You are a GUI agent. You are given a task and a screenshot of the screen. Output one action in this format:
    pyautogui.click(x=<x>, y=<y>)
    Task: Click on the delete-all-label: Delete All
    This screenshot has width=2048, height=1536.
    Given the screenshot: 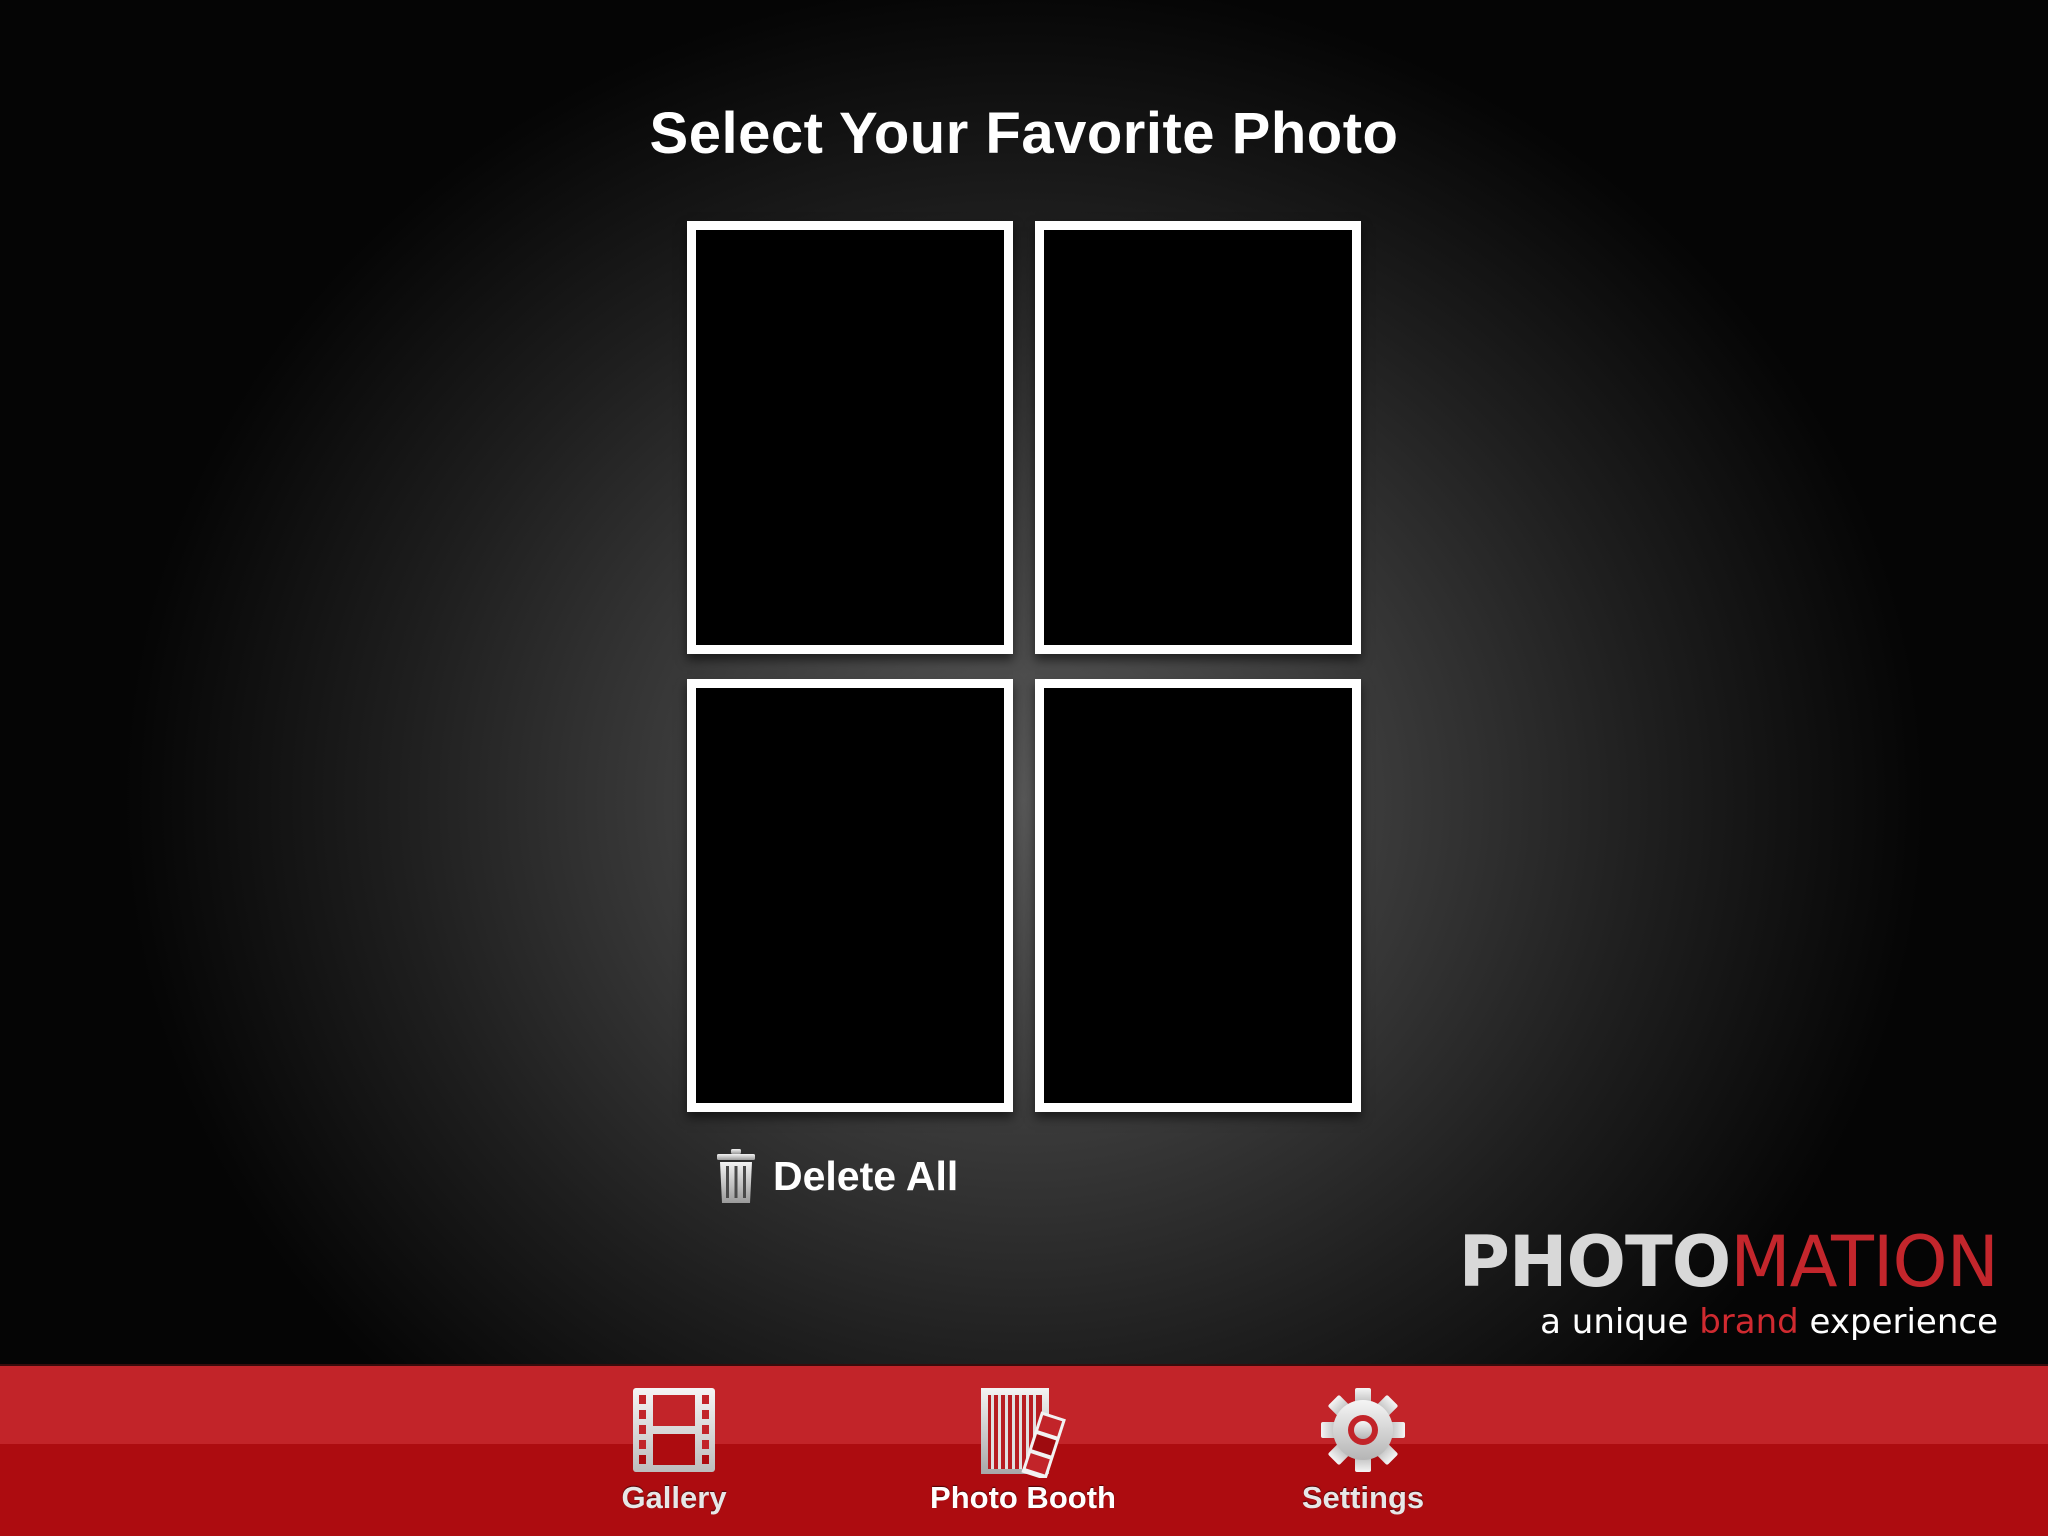 What is the action you would take?
    pyautogui.click(x=866, y=1175)
    